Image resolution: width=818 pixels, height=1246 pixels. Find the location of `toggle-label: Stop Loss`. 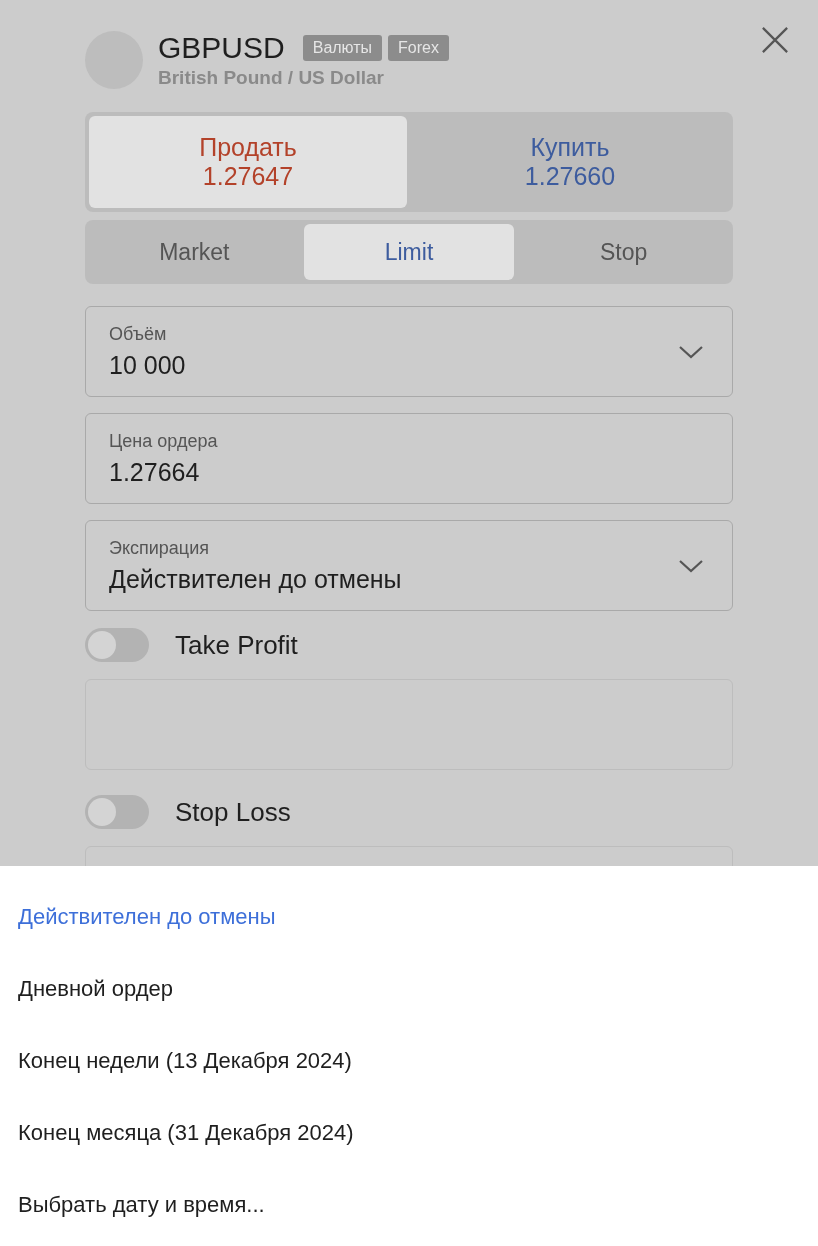

toggle-label: Stop Loss is located at coordinates (233, 812).